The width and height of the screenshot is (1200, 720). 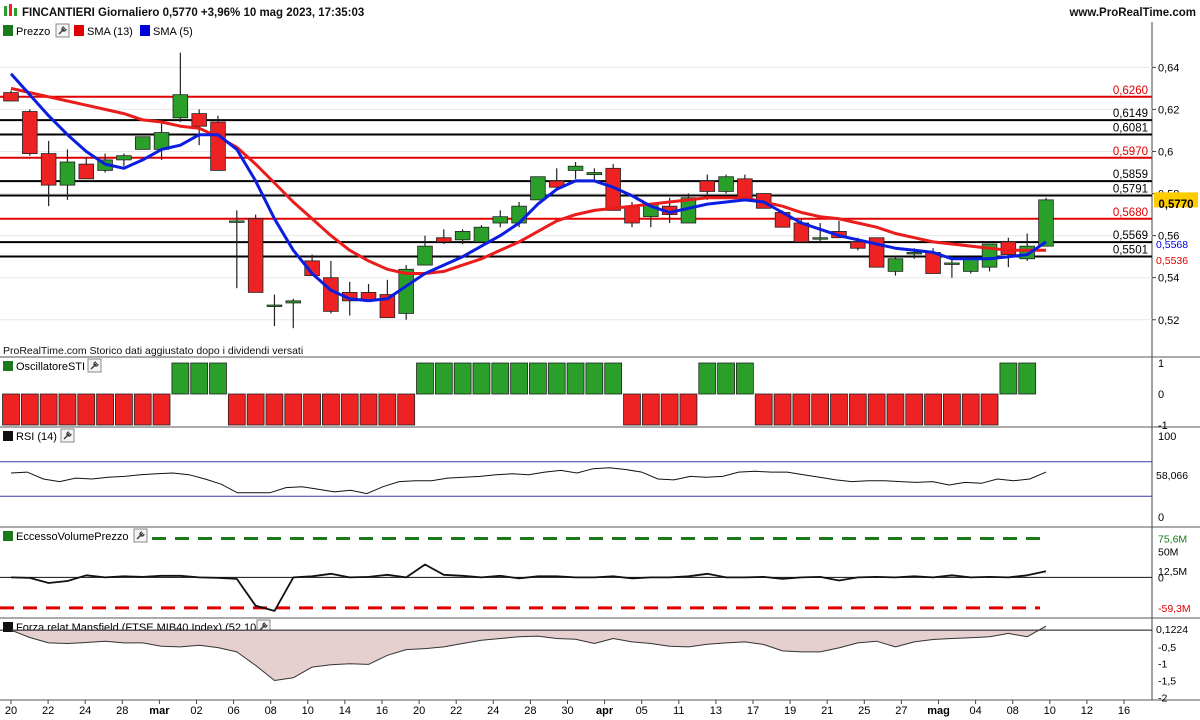 What do you see at coordinates (528, 653) in the screenshot?
I see `mansfield-area` at bounding box center [528, 653].